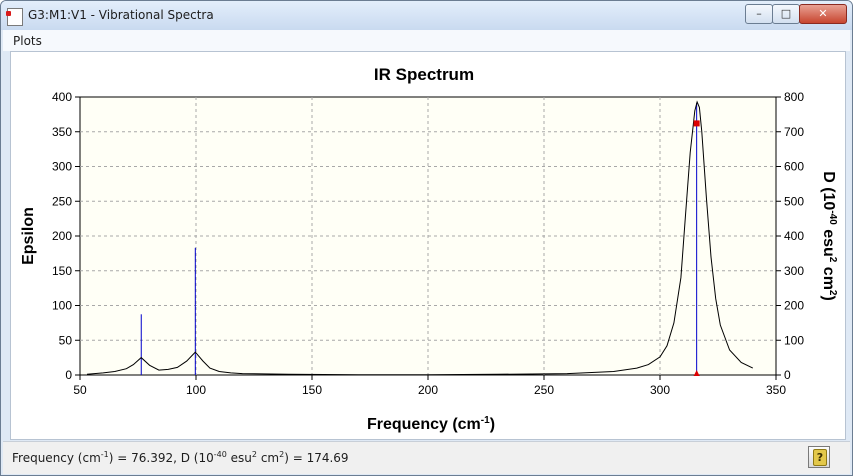  What do you see at coordinates (62, 271) in the screenshot?
I see `left-tick-label: 150` at bounding box center [62, 271].